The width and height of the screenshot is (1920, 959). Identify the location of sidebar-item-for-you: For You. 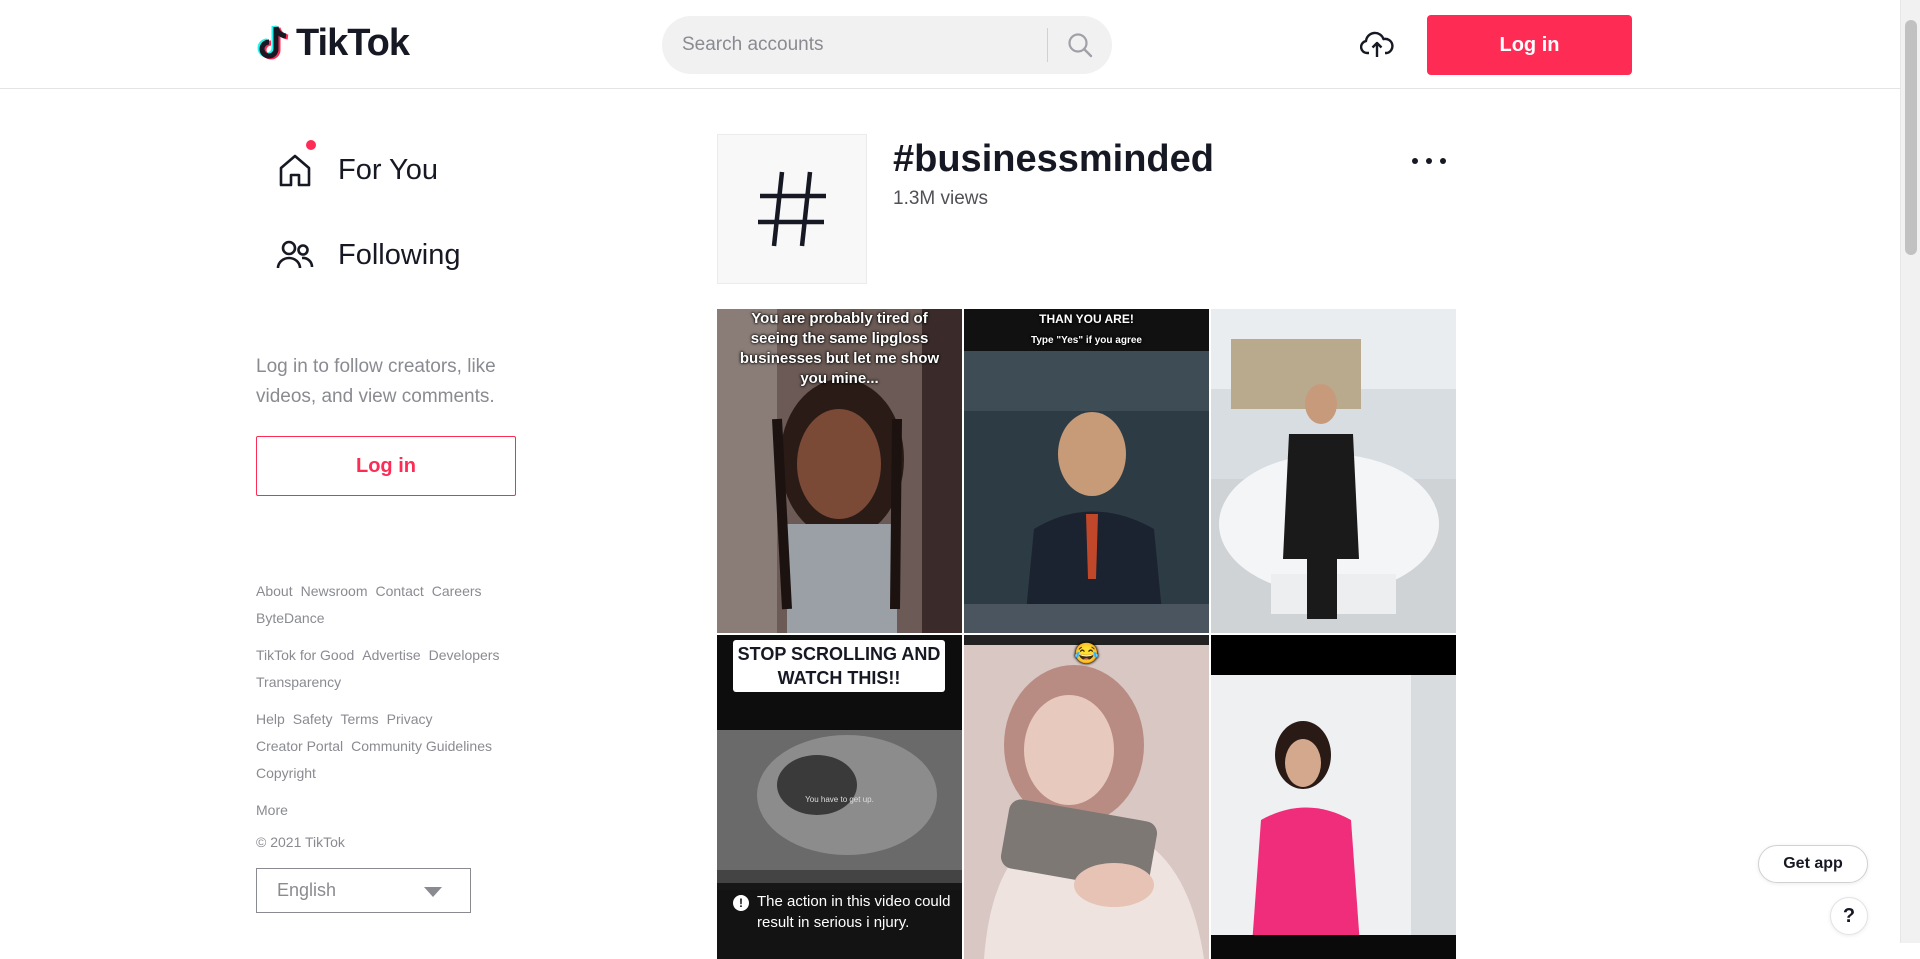
(367, 170).